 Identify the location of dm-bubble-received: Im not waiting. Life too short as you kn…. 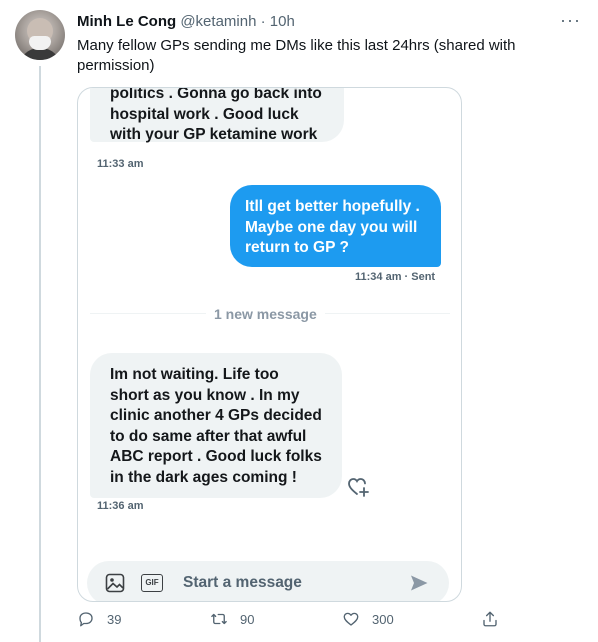
(216, 425).